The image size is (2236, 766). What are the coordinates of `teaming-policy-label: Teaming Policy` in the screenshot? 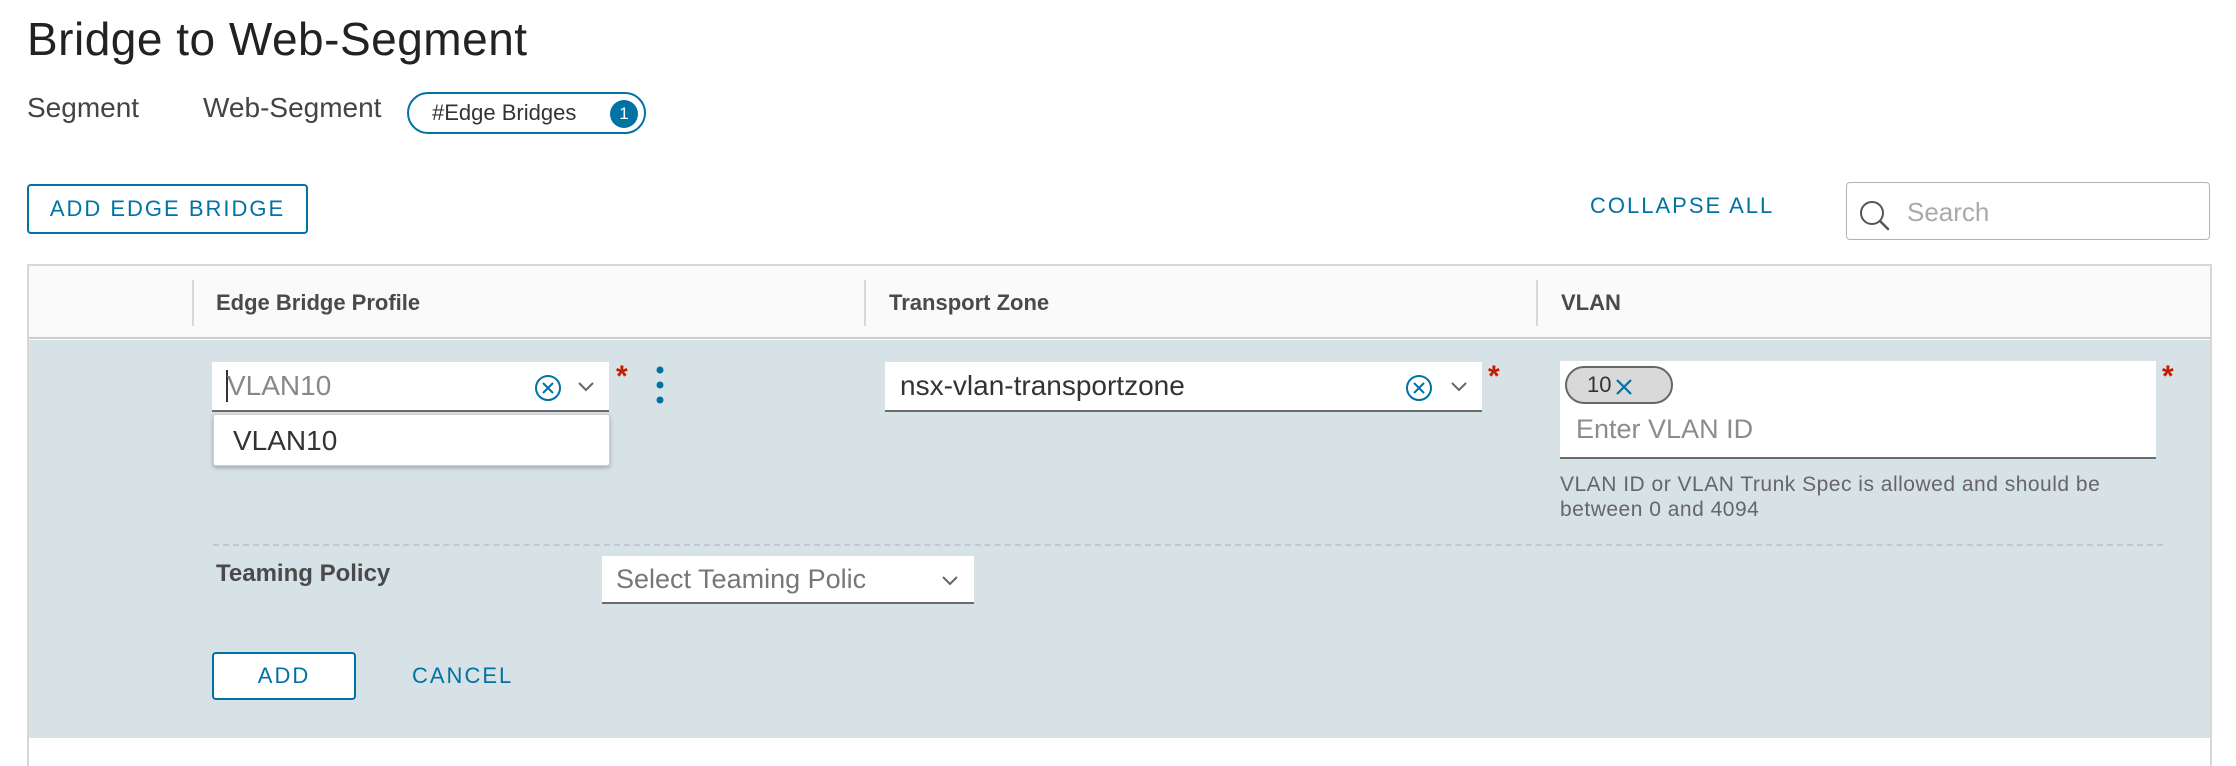 It's located at (303, 573).